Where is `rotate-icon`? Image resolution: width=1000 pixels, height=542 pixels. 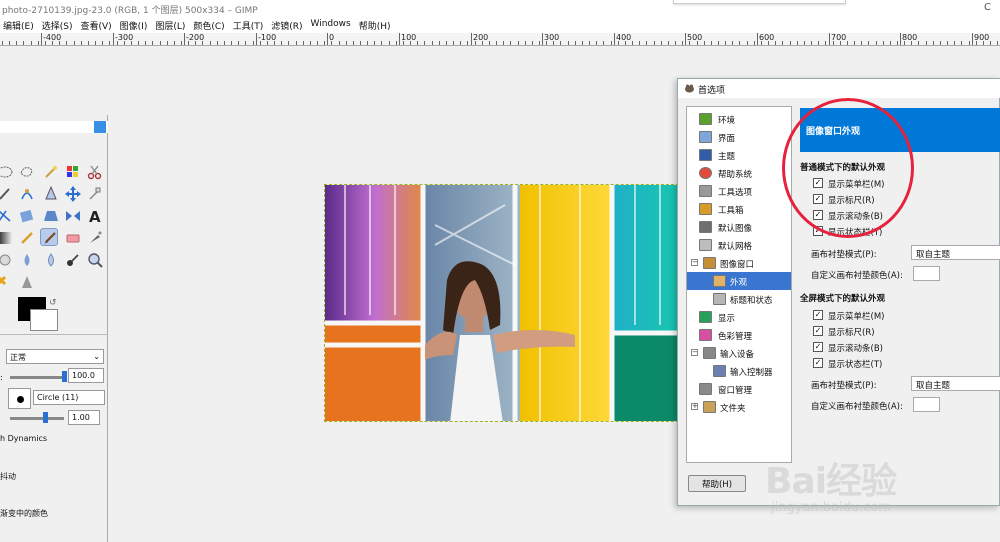 rotate-icon is located at coordinates (27, 216).